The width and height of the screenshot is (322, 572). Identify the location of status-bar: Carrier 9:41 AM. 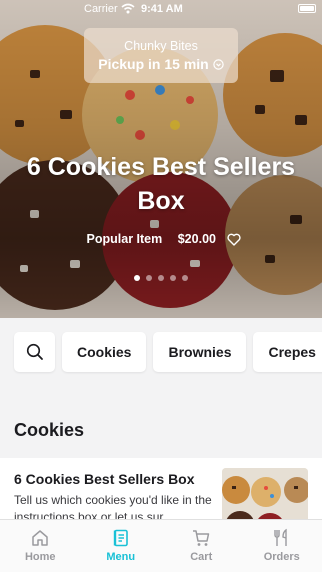
(161, 9).